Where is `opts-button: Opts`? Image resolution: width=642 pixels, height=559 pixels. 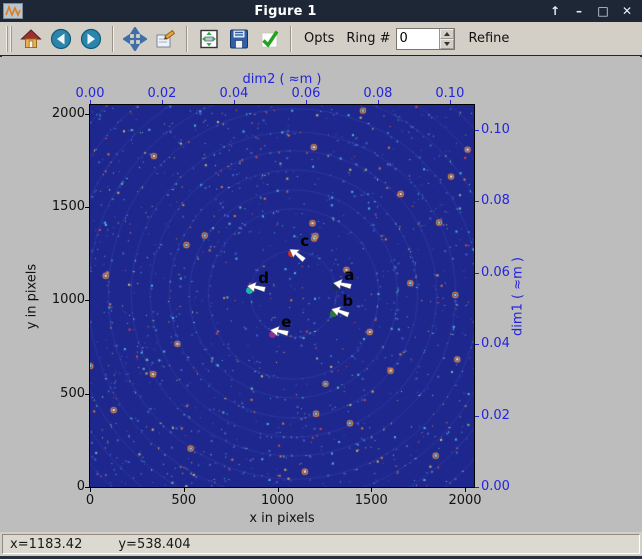 opts-button: Opts is located at coordinates (319, 38).